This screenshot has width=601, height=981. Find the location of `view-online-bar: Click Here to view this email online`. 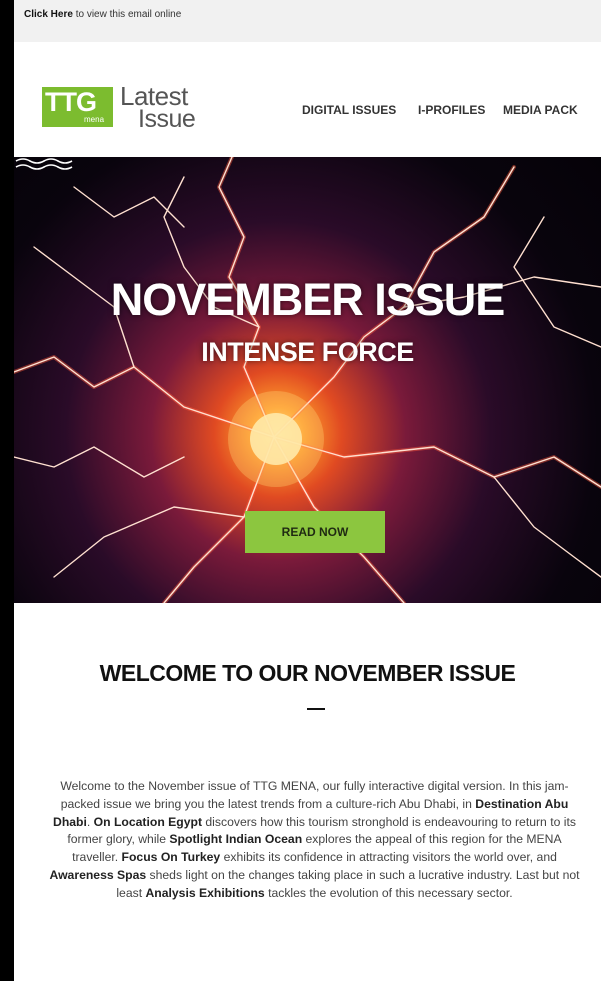

view-online-bar: Click Here to view this email online is located at coordinates (307, 21).